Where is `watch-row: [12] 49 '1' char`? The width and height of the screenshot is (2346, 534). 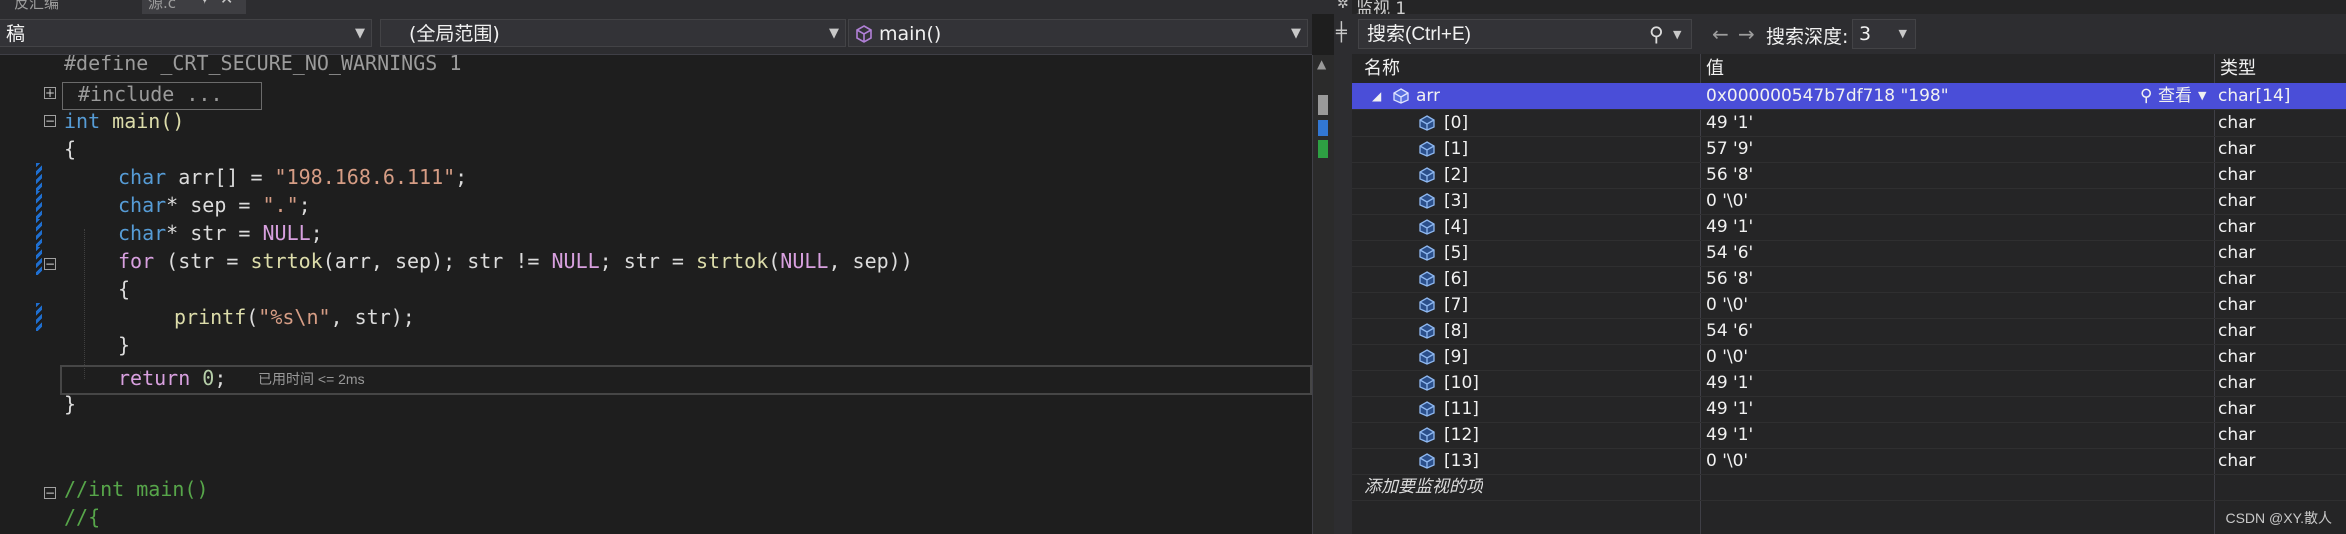 watch-row: [12] 49 '1' char is located at coordinates (1849, 435).